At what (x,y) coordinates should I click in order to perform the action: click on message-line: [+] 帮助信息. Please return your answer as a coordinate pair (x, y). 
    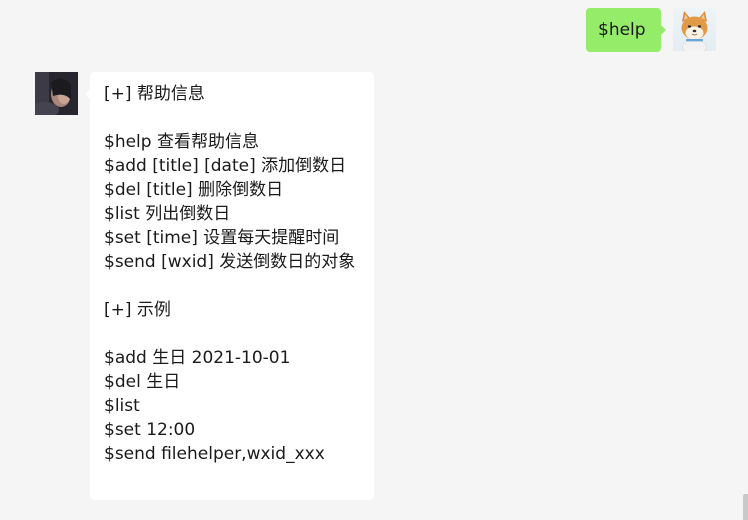
    Looking at the image, I should click on (154, 94).